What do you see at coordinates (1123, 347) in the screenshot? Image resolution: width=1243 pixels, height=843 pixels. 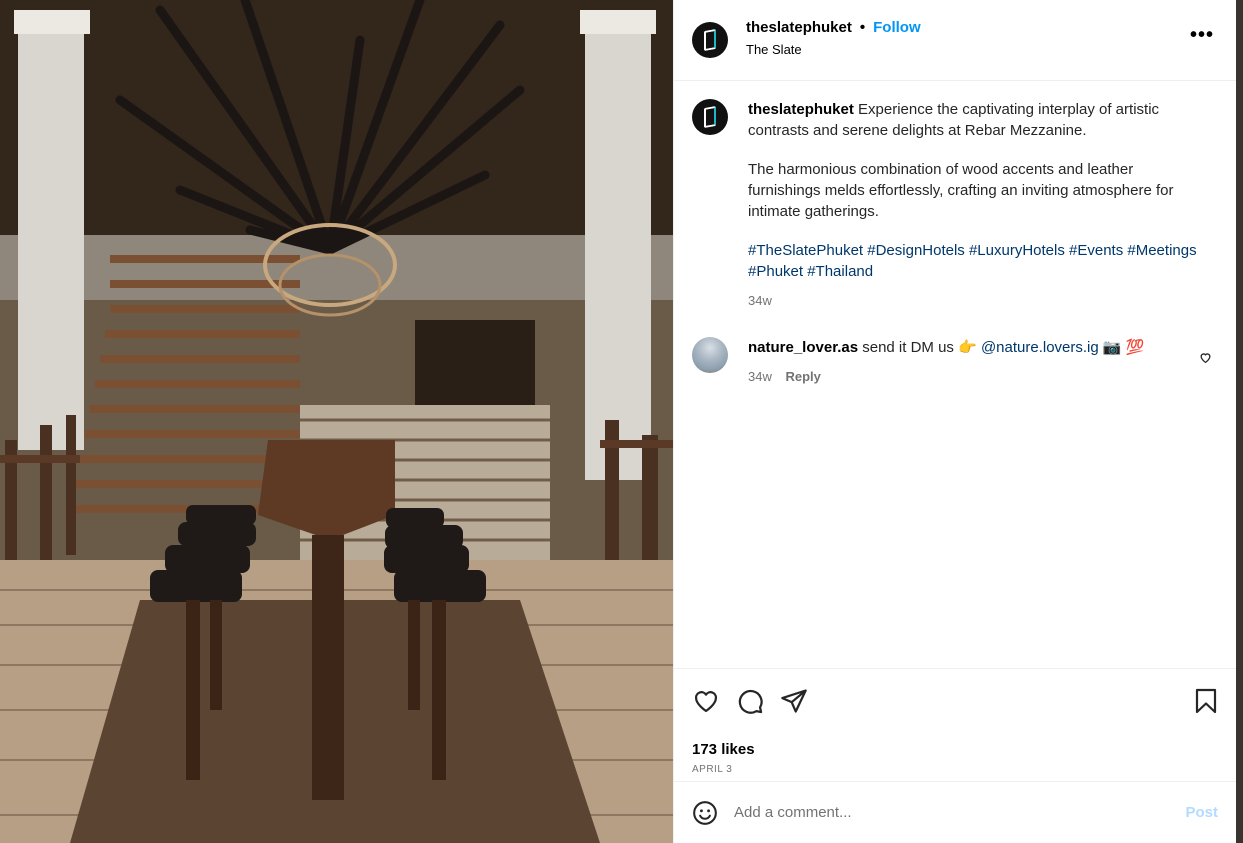 I see `comment-emoji: 📷 💯` at bounding box center [1123, 347].